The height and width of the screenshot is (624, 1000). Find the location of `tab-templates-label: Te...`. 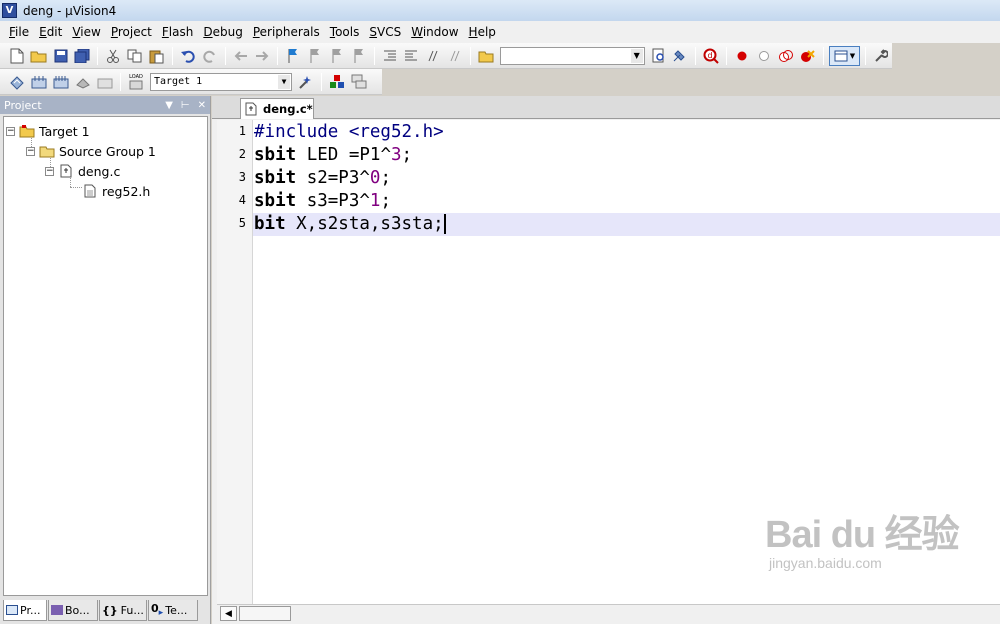

tab-templates-label: Te... is located at coordinates (176, 610).